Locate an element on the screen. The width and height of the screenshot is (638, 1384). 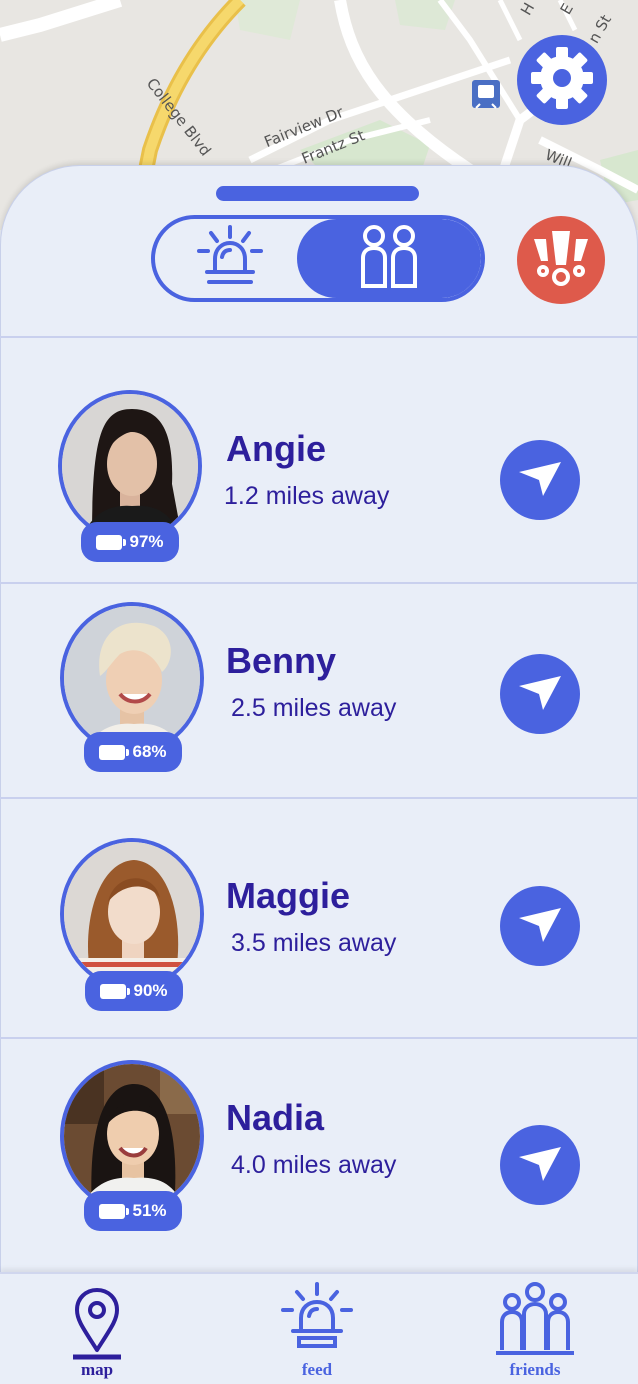
friend-name: Nadia is located at coordinates (275, 1117).